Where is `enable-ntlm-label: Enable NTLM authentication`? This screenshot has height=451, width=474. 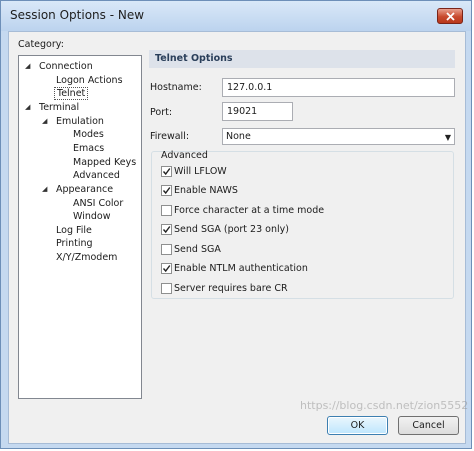
enable-ntlm-label: Enable NTLM authentication is located at coordinates (241, 268).